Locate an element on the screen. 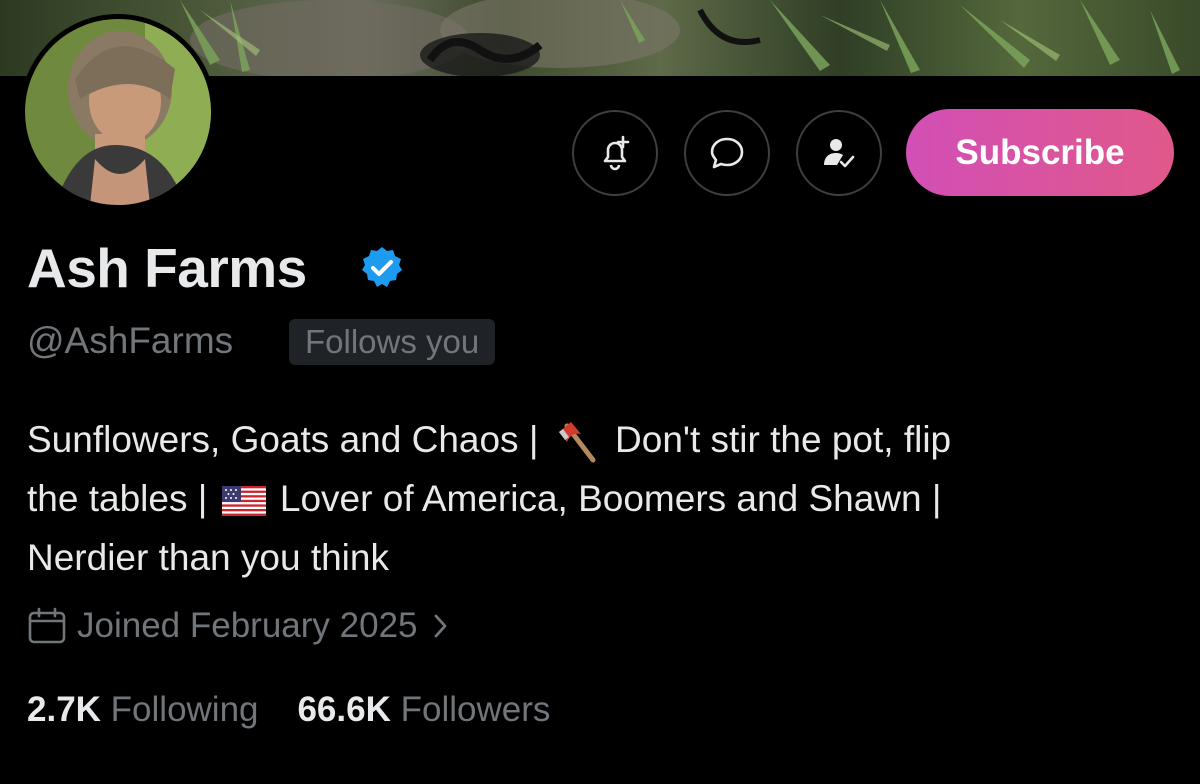  avatar-photo is located at coordinates (118, 112).